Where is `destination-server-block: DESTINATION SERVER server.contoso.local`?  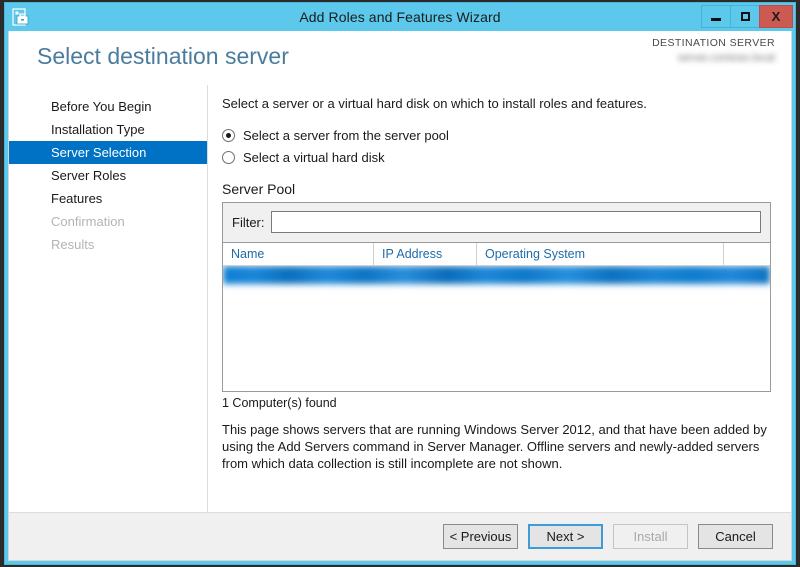 destination-server-block: DESTINATION SERVER server.contoso.local is located at coordinates (713, 50).